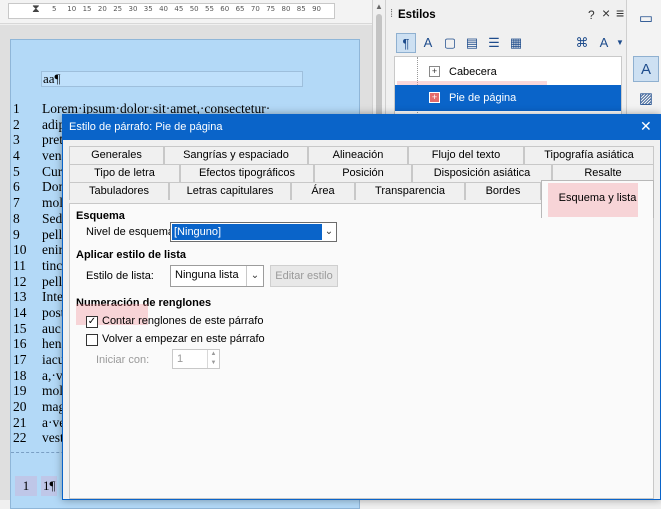 This screenshot has height=509, width=661. I want to click on count-lines-checkbox: ✓, so click(92, 322).